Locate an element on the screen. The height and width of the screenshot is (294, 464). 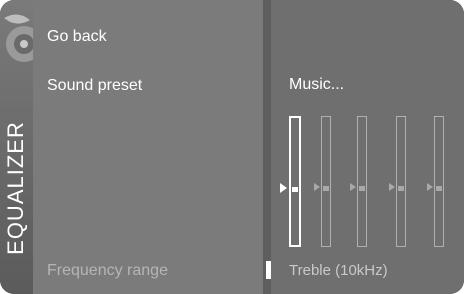
side-strip: EQUALIZER is located at coordinates (16, 147).